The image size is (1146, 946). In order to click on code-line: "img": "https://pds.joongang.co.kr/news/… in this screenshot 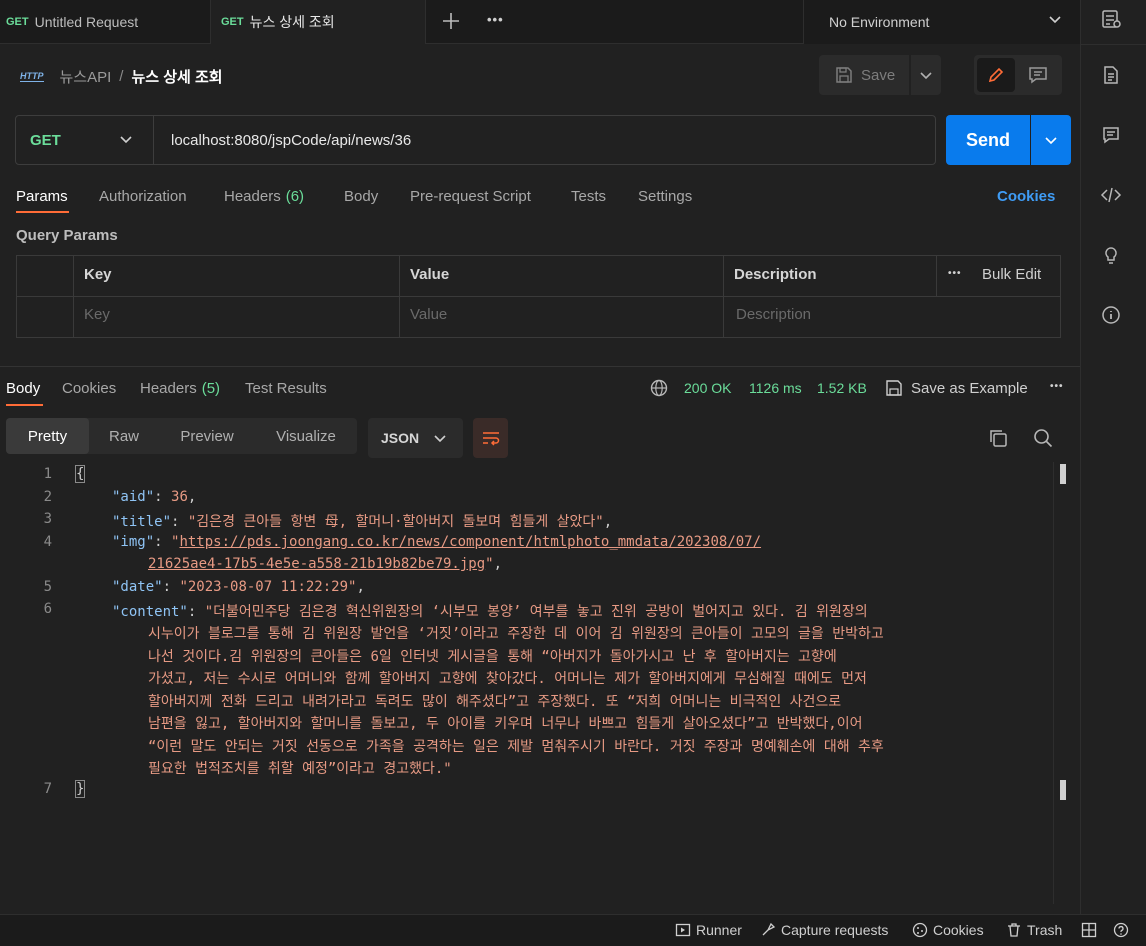, I will do `click(436, 542)`.